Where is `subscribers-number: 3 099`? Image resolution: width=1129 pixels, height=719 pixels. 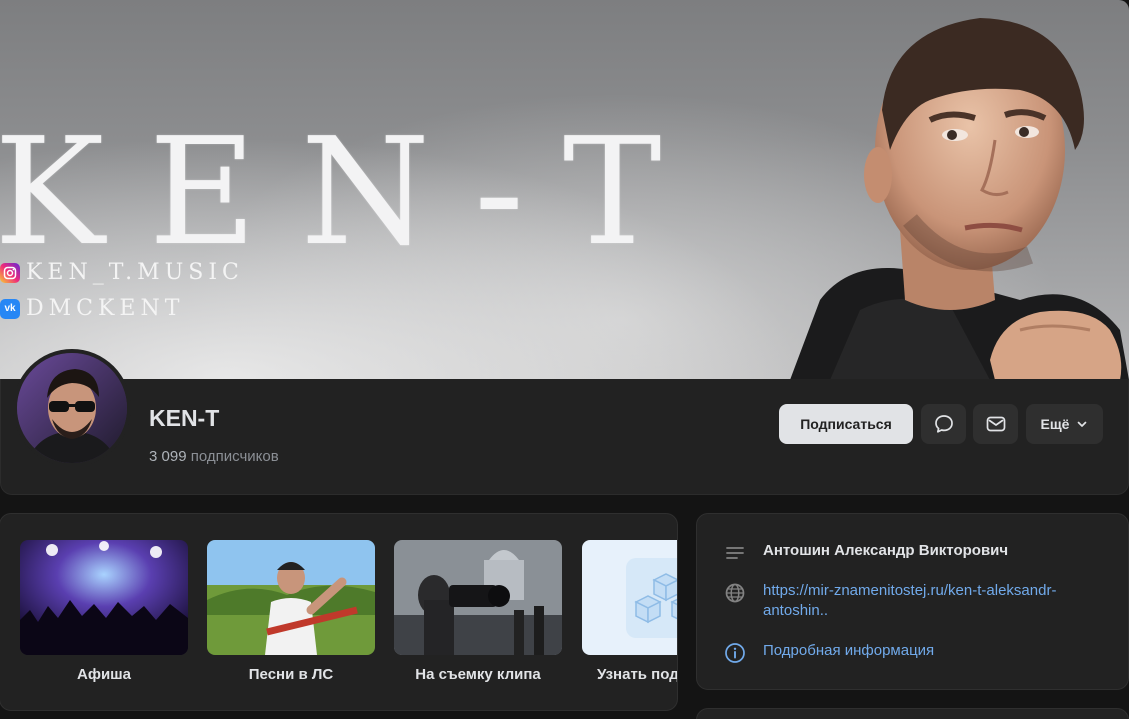
subscribers-number: 3 099 is located at coordinates (168, 456).